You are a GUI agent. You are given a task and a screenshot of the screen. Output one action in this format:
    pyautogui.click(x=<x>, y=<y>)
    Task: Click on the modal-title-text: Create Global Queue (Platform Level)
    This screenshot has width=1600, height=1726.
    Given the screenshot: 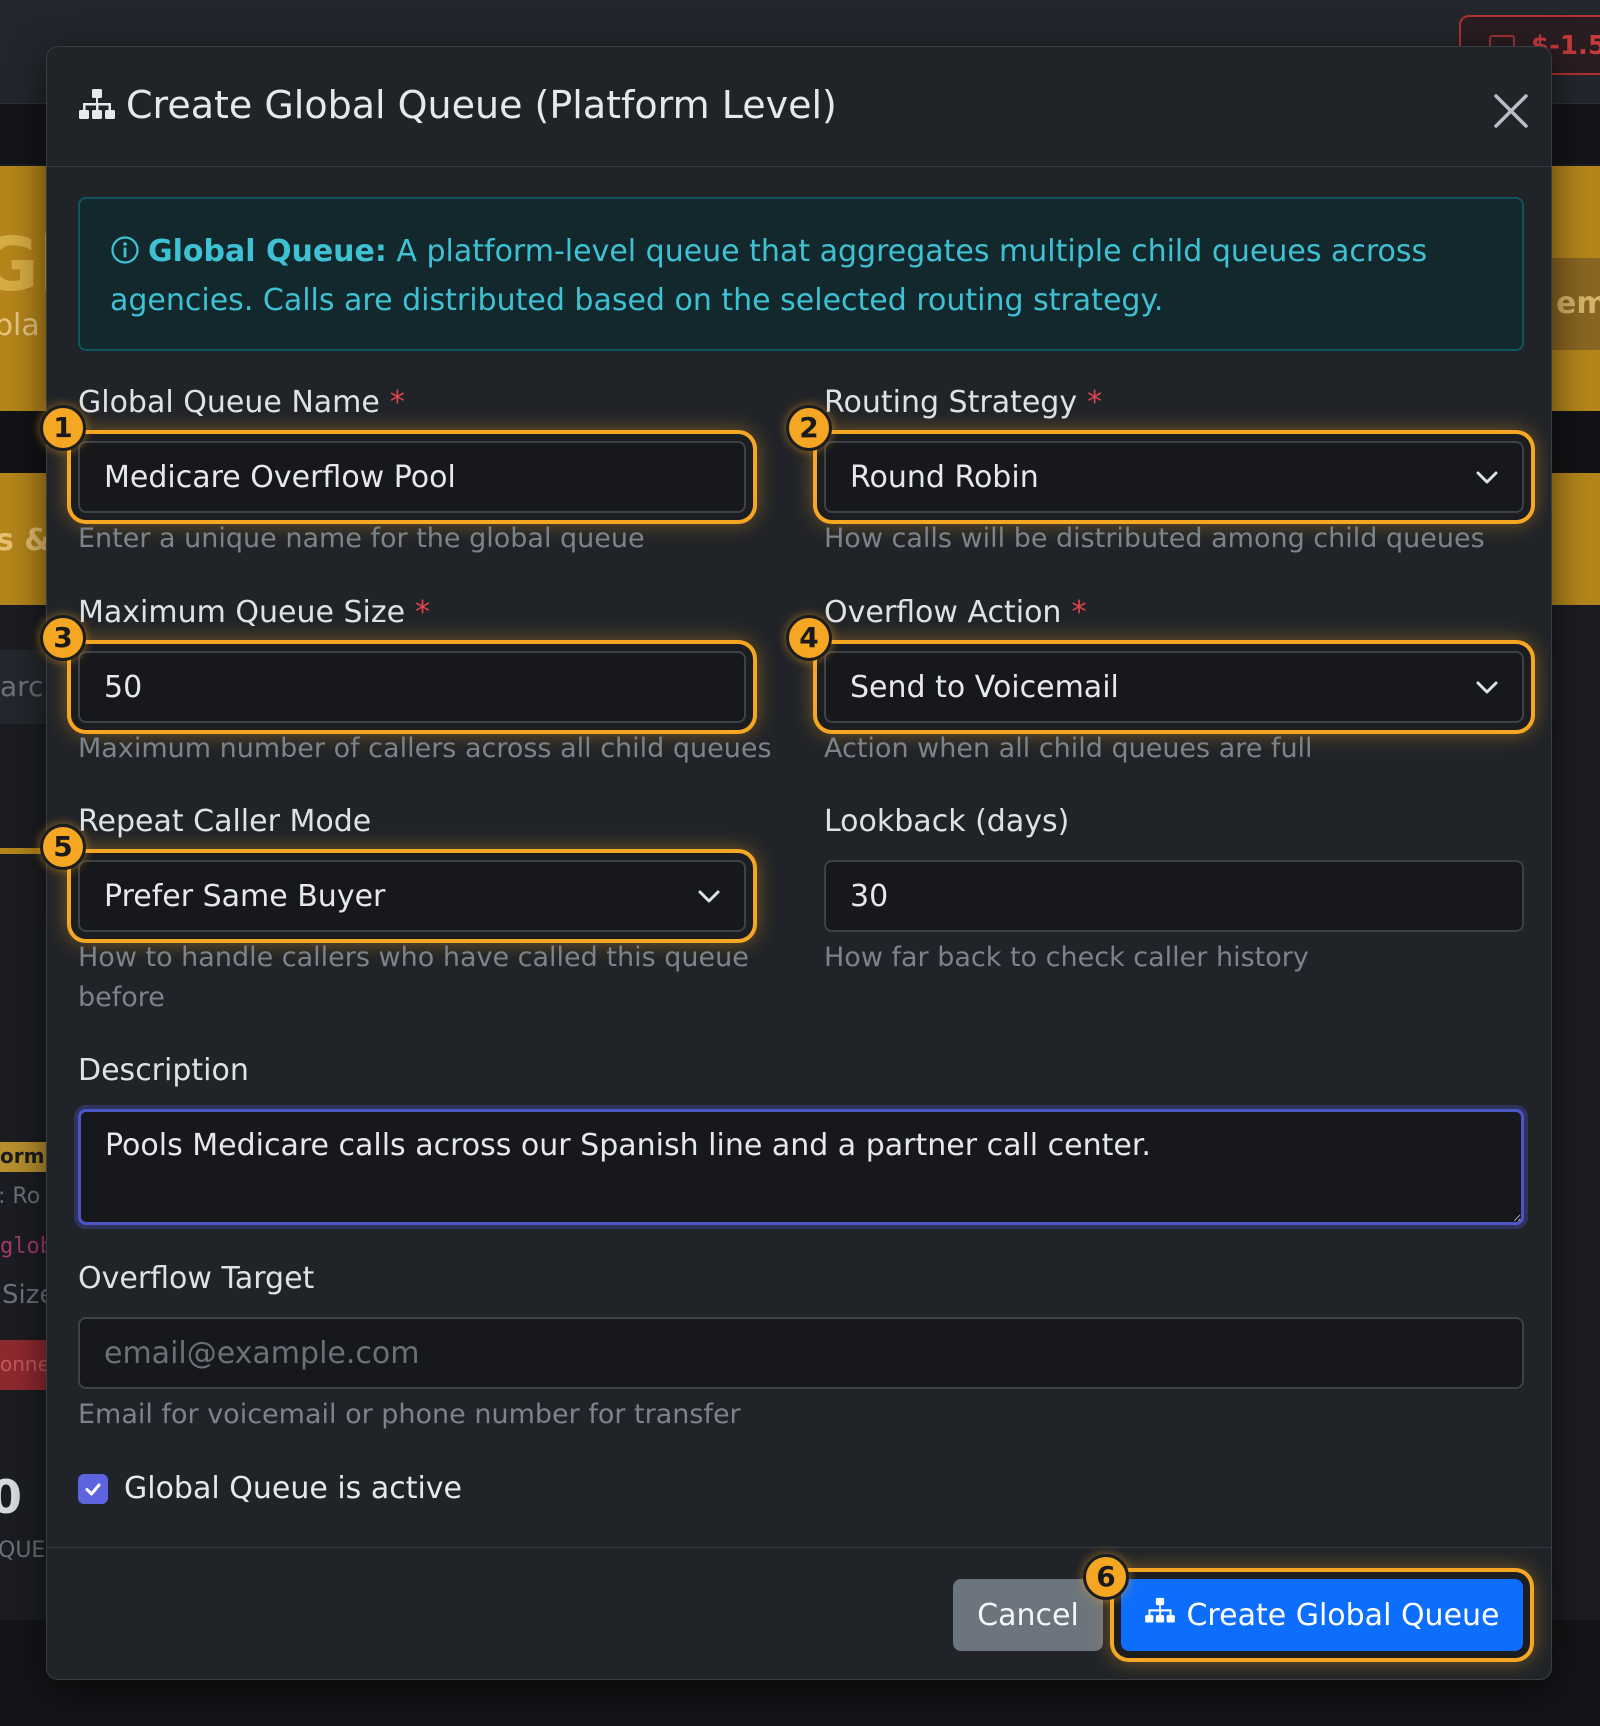 What is the action you would take?
    pyautogui.click(x=481, y=105)
    